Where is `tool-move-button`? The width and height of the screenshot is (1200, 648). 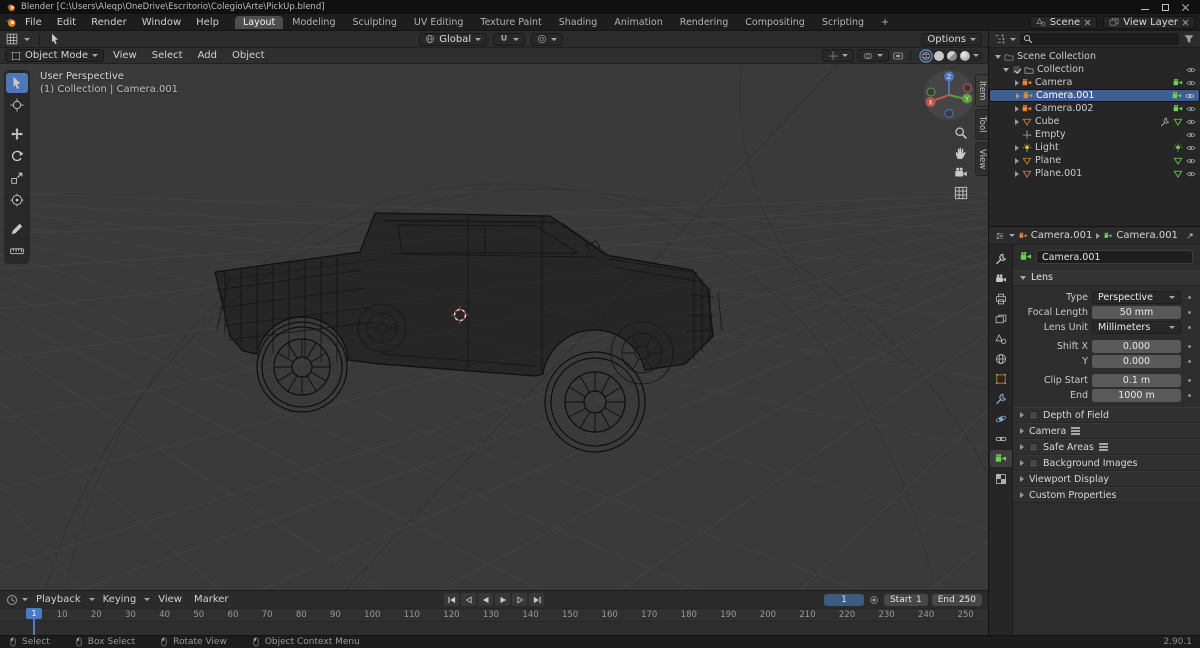 tool-move-button is located at coordinates (17, 134).